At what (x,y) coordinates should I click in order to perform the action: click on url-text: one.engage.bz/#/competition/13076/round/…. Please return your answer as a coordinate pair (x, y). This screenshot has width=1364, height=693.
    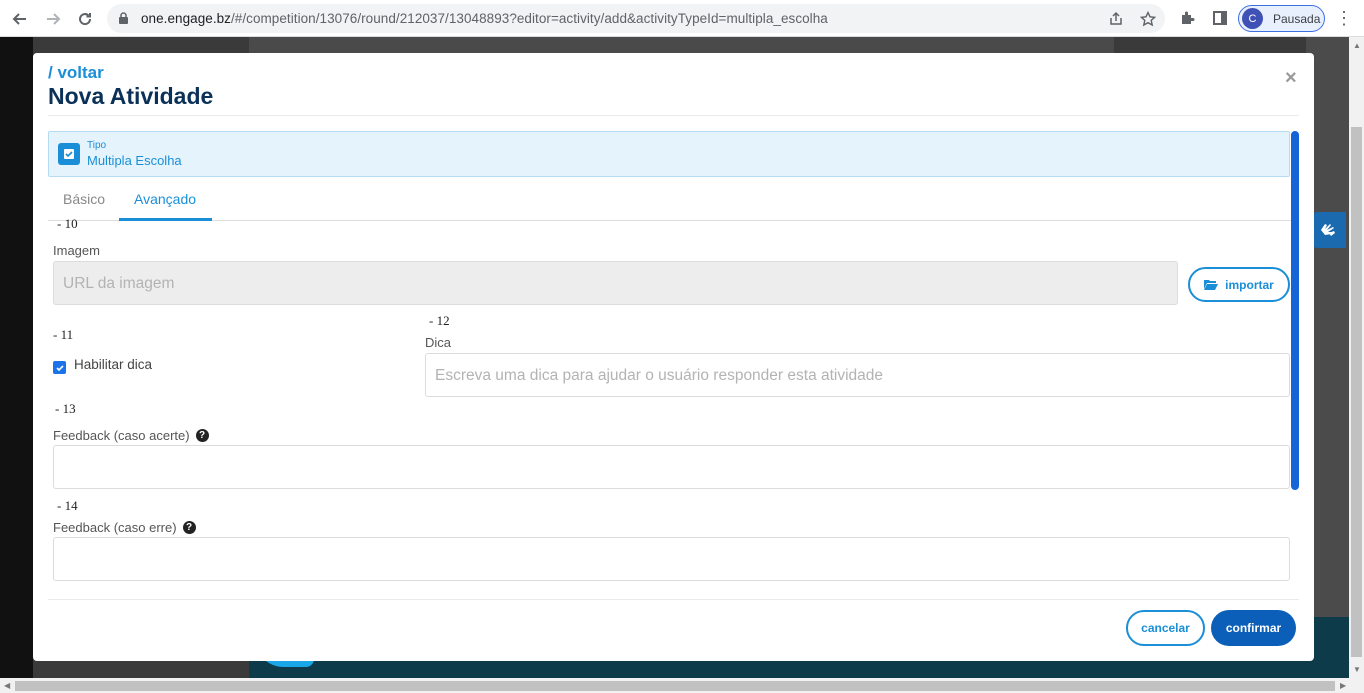
    Looking at the image, I should click on (484, 18).